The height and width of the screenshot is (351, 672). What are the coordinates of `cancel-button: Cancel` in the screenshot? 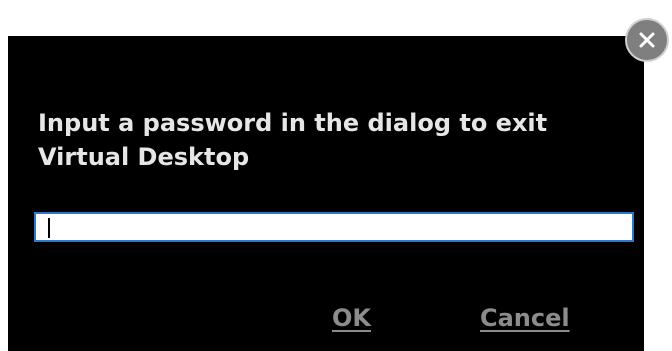 It's located at (525, 318).